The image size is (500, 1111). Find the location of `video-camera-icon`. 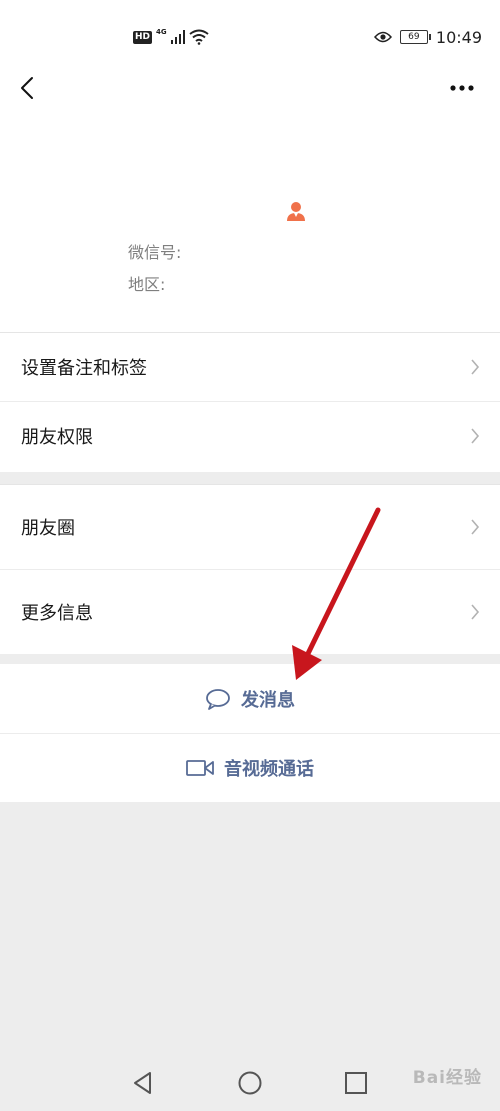

video-camera-icon is located at coordinates (200, 768).